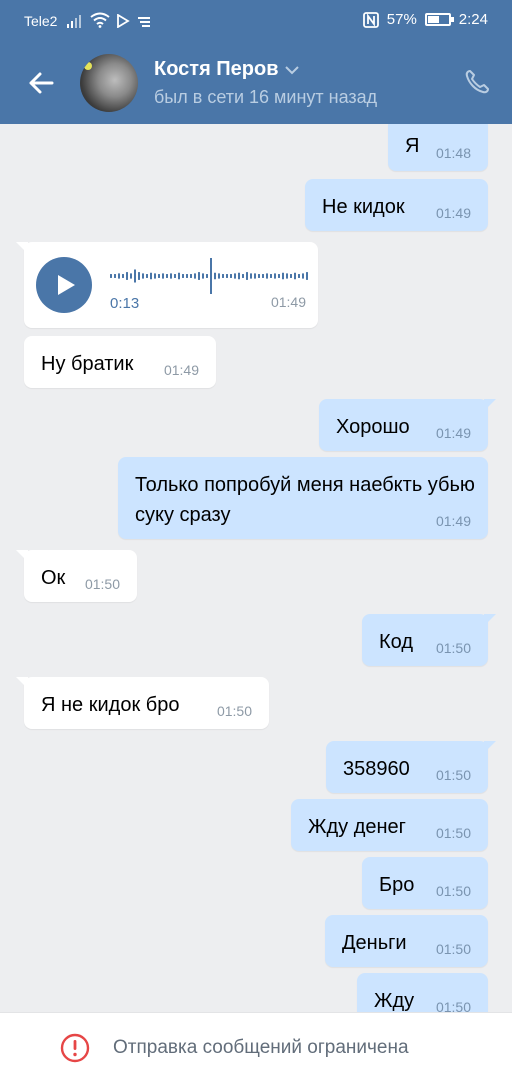 The width and height of the screenshot is (512, 1080). I want to click on warning-circle-icon, so click(75, 1048).